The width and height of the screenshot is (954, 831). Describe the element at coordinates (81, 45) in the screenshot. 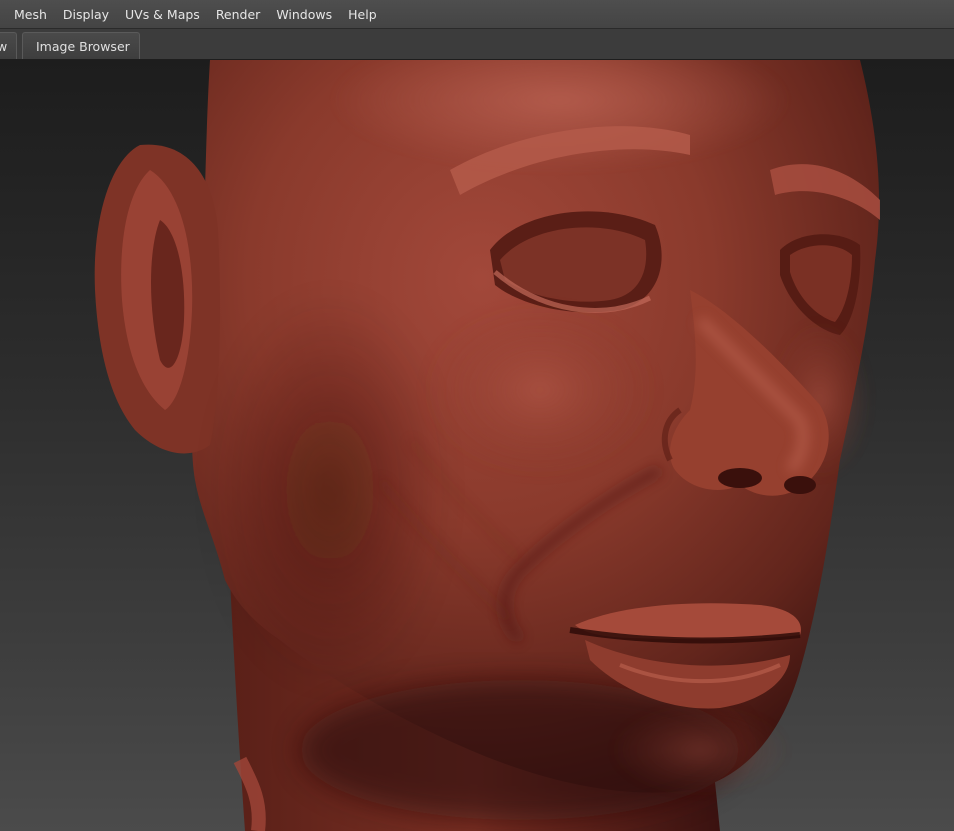

I see `tab-image-browser: Image Browser` at that location.